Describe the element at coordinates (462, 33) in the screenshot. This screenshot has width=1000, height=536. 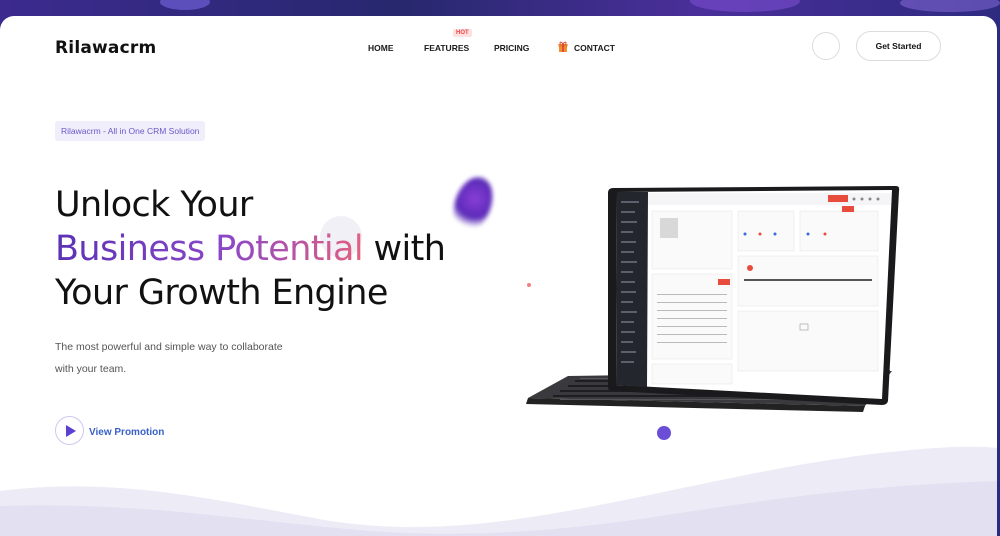
I see `hot-badge: HOT` at that location.